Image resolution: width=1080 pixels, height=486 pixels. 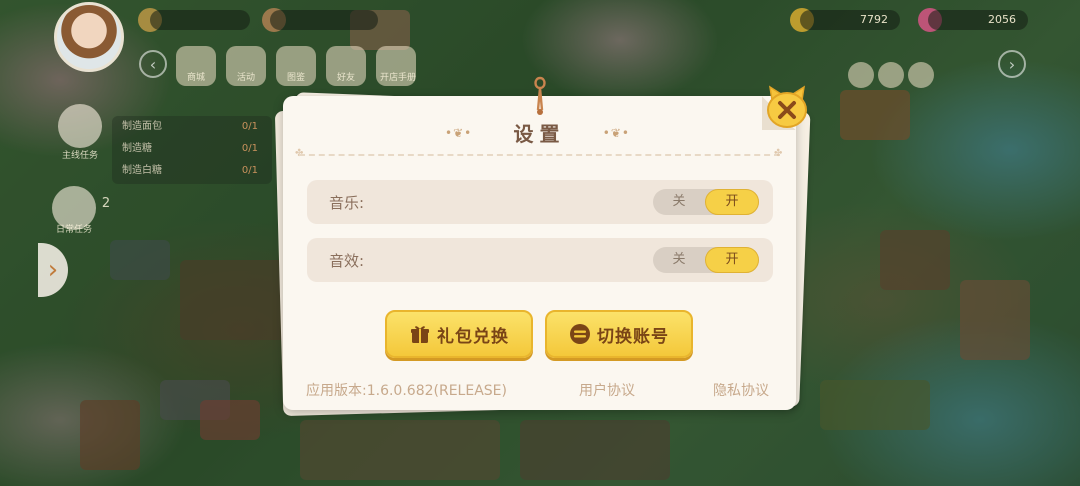 I want to click on switch-account-button: 切换账号, so click(x=619, y=334).